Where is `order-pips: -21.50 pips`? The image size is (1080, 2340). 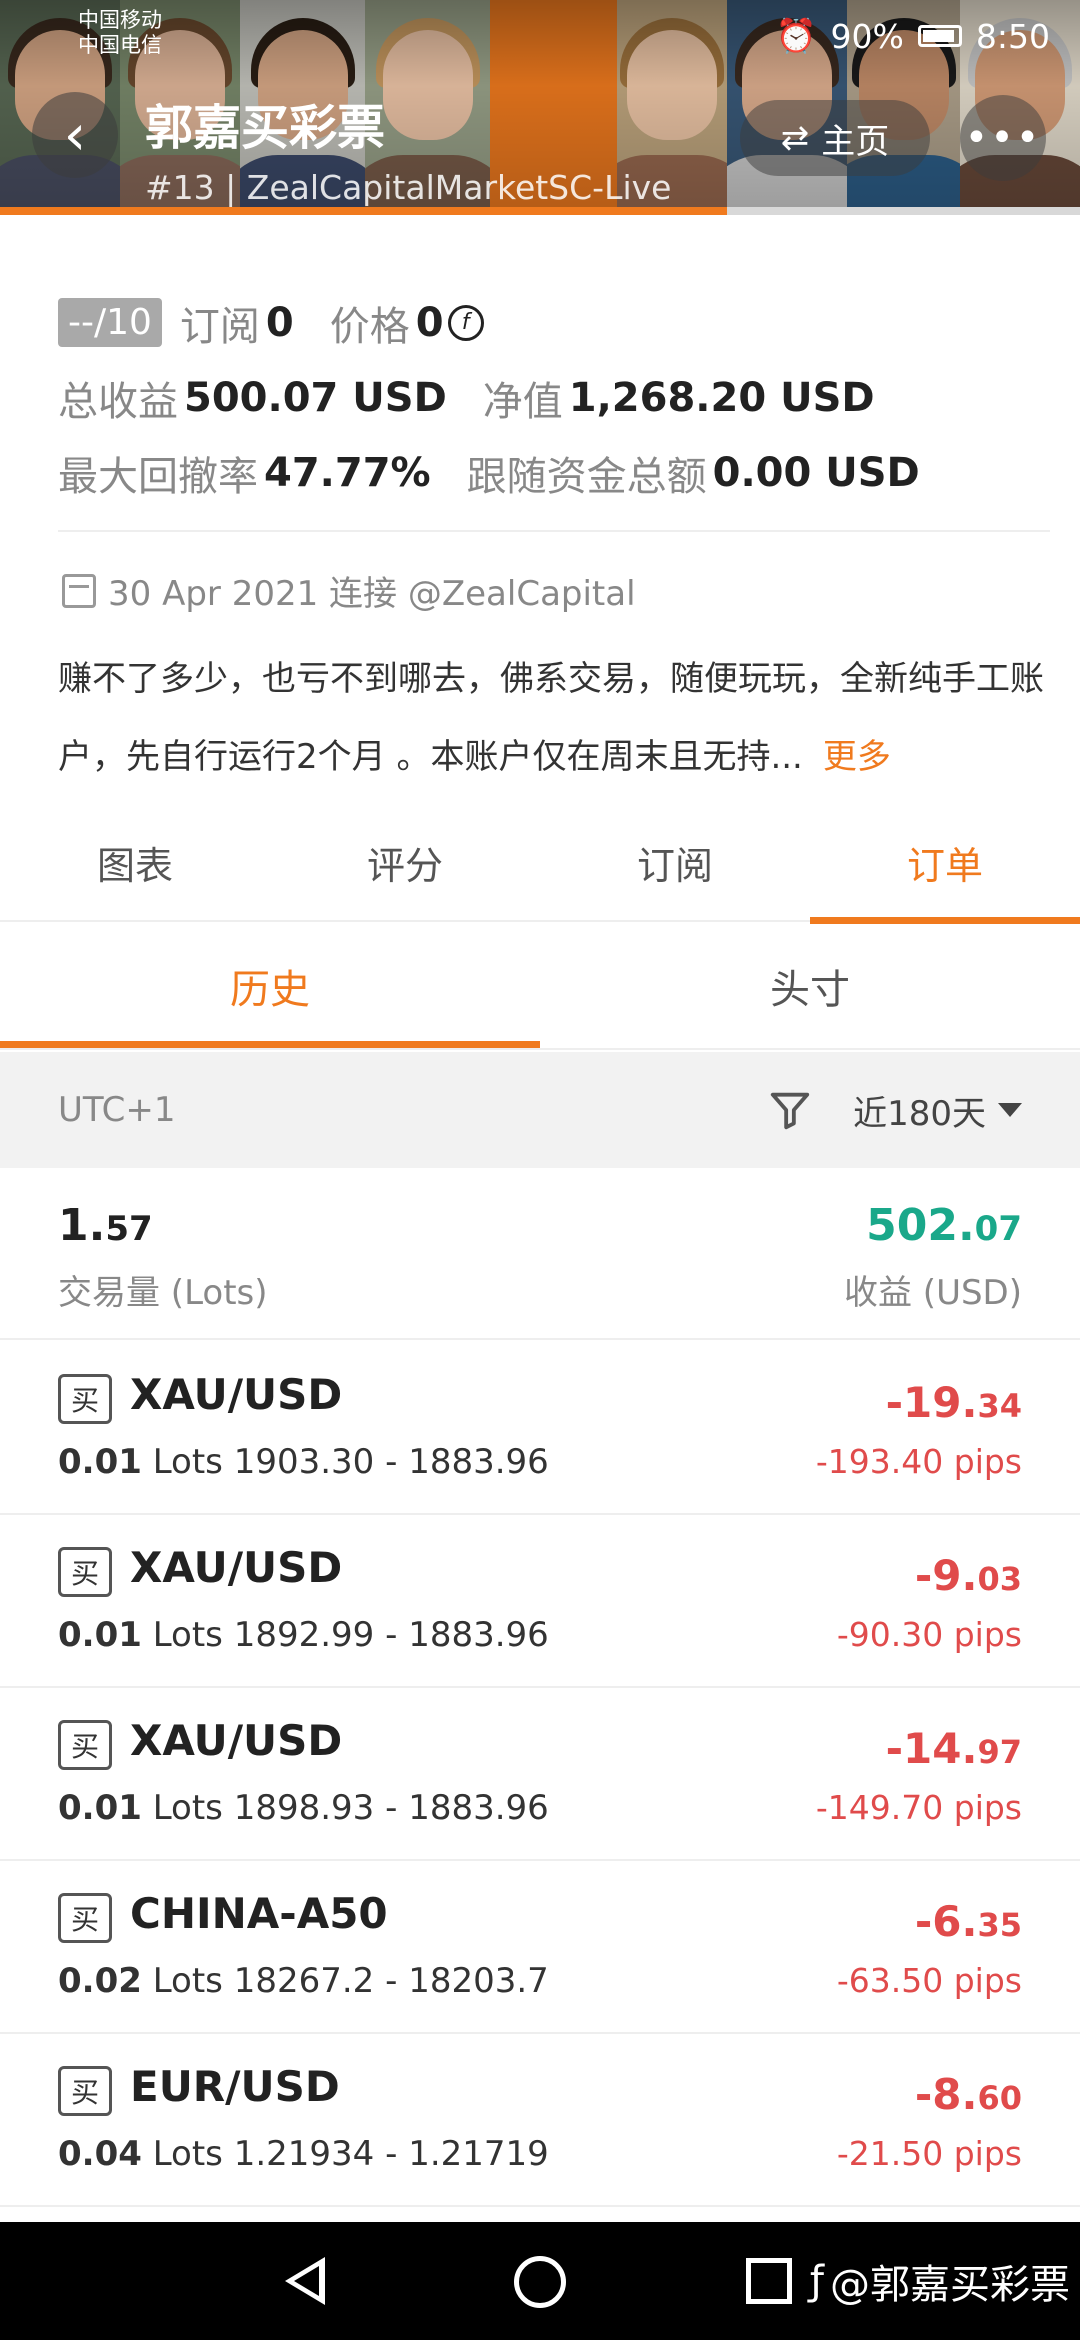 order-pips: -21.50 pips is located at coordinates (929, 2153).